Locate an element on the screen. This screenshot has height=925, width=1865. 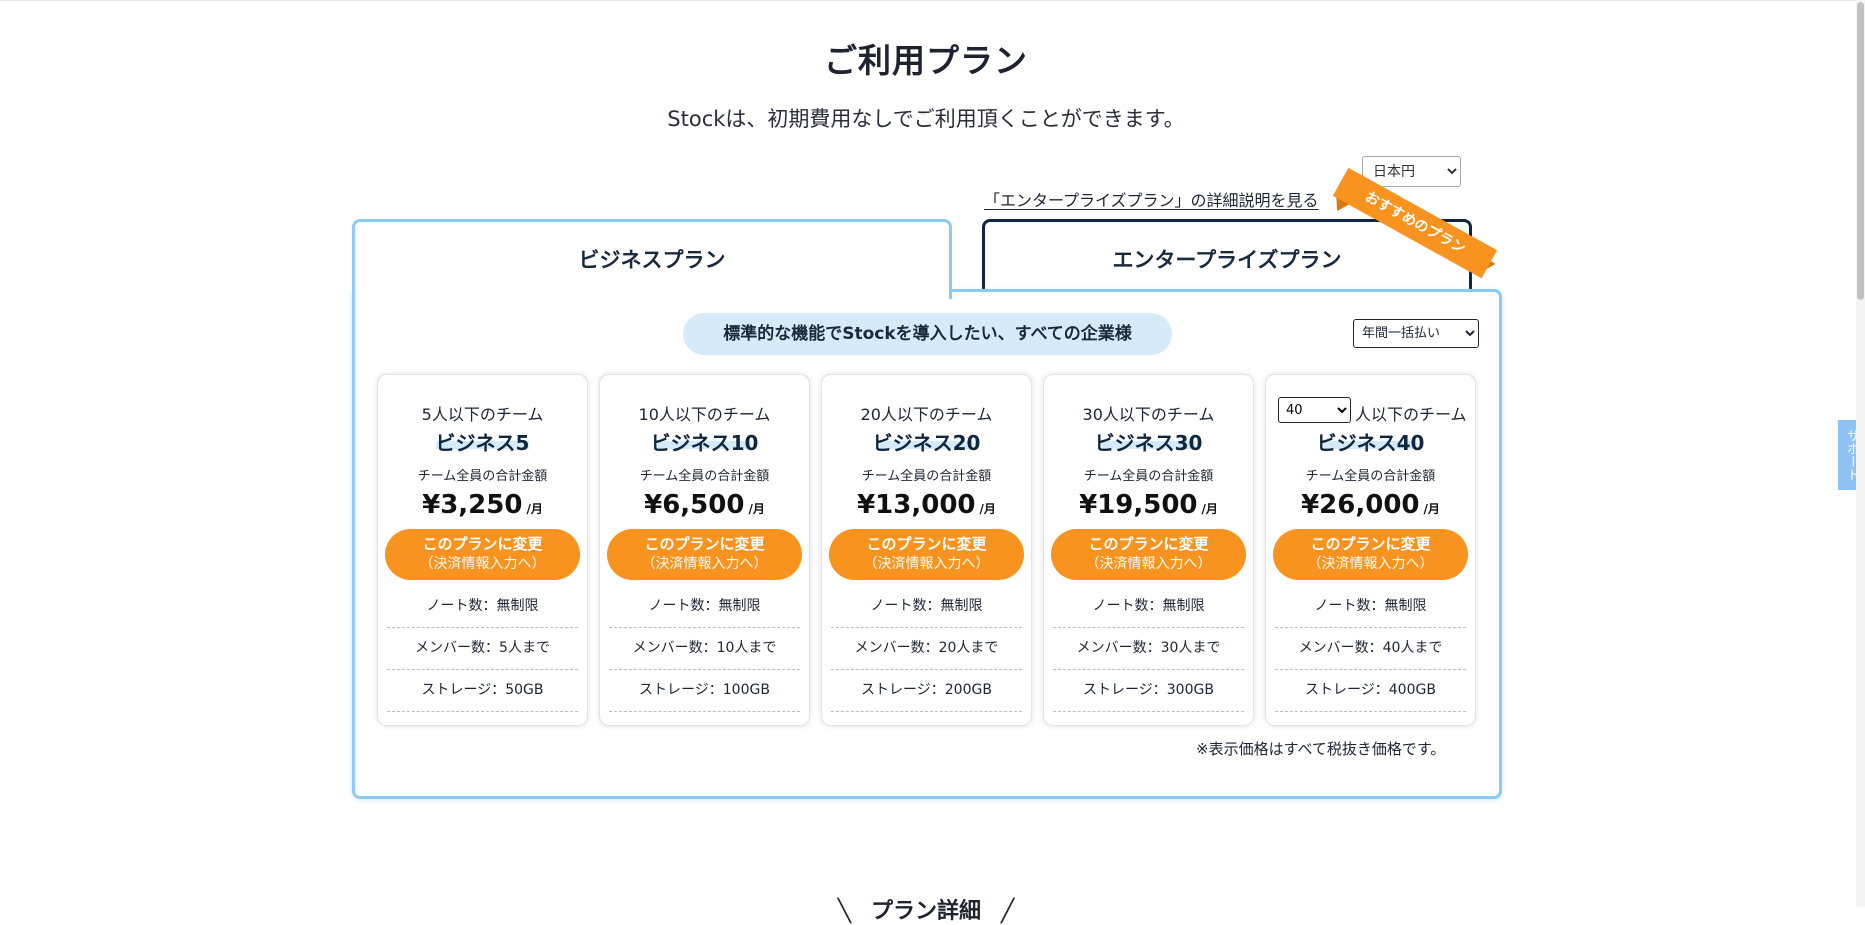
feature-storage: ストレージ：50GB is located at coordinates (482, 690).